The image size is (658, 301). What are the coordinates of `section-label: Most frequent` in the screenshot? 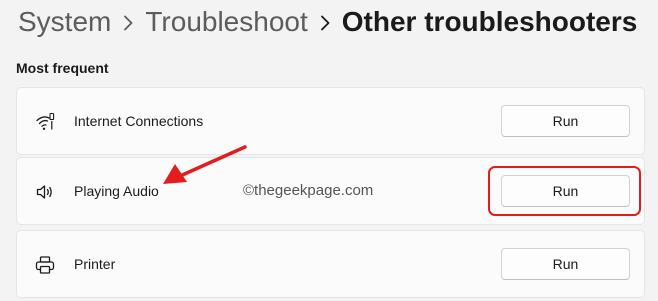 It's located at (62, 68).